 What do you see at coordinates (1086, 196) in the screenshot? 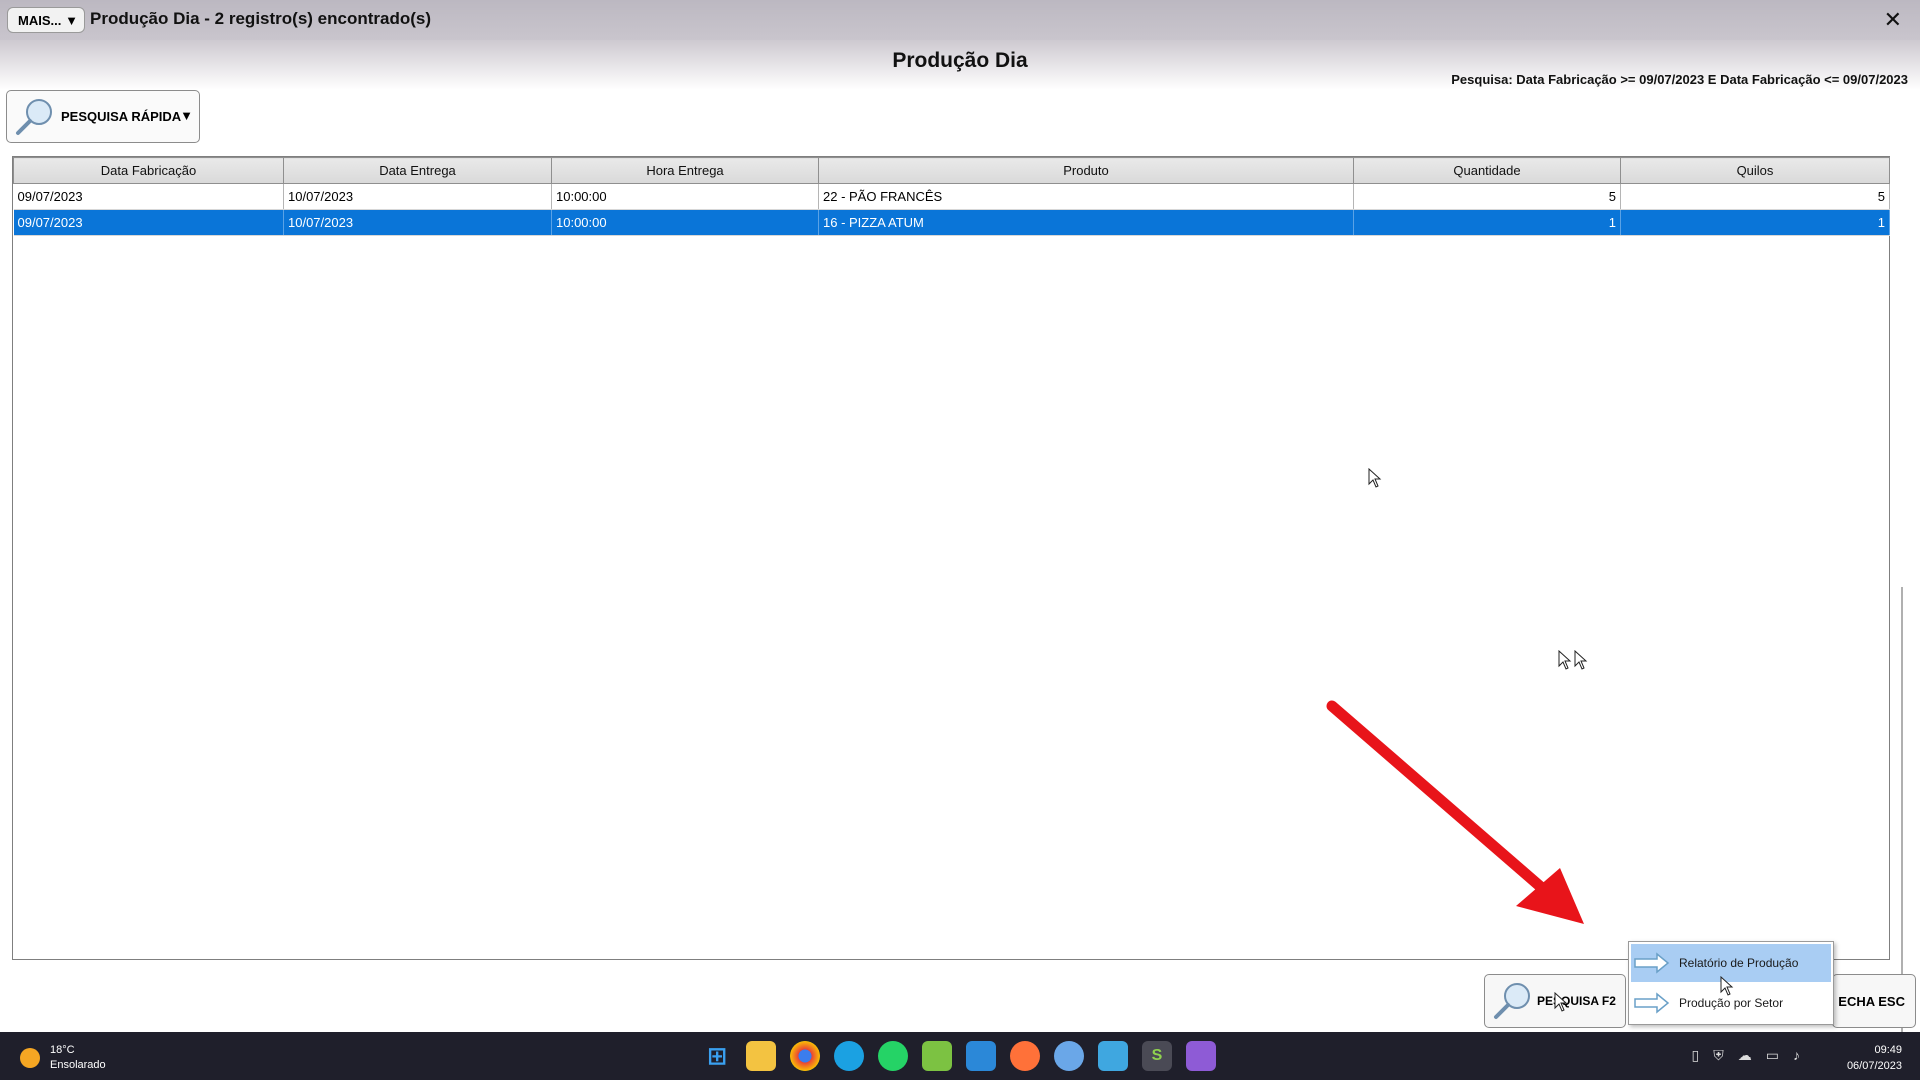
I see `table-cell: 22 - PÃO FRANCÊS` at bounding box center [1086, 196].